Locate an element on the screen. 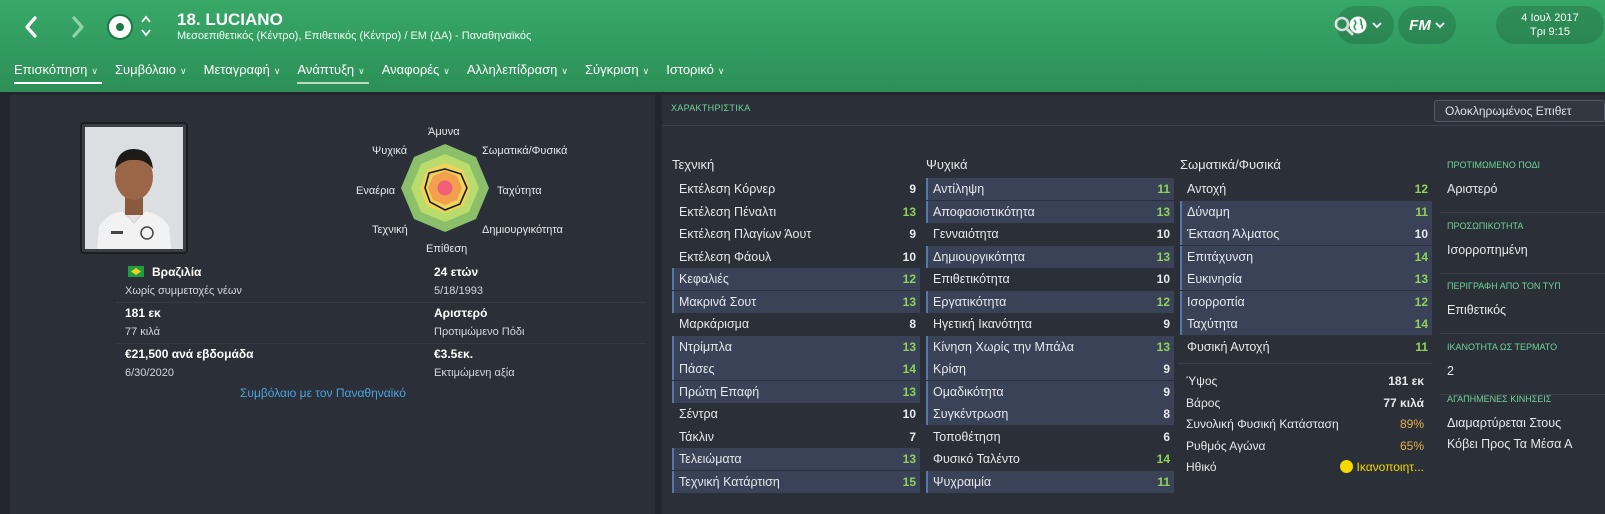 This screenshot has width=1605, height=514. preferred-foot-label: Προτιμώμενο Πόδι is located at coordinates (479, 332).